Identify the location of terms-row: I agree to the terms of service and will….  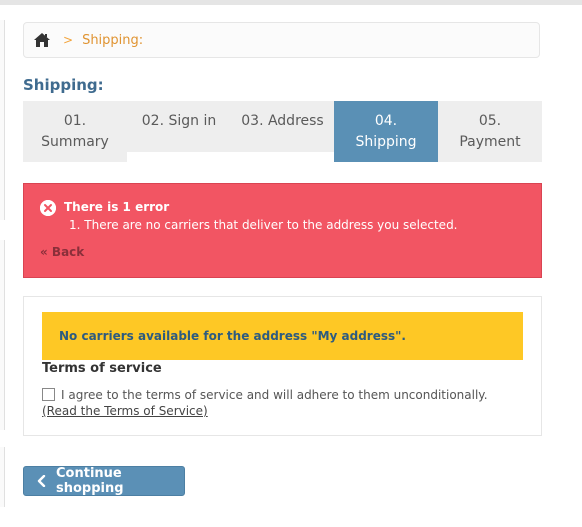
(284, 403).